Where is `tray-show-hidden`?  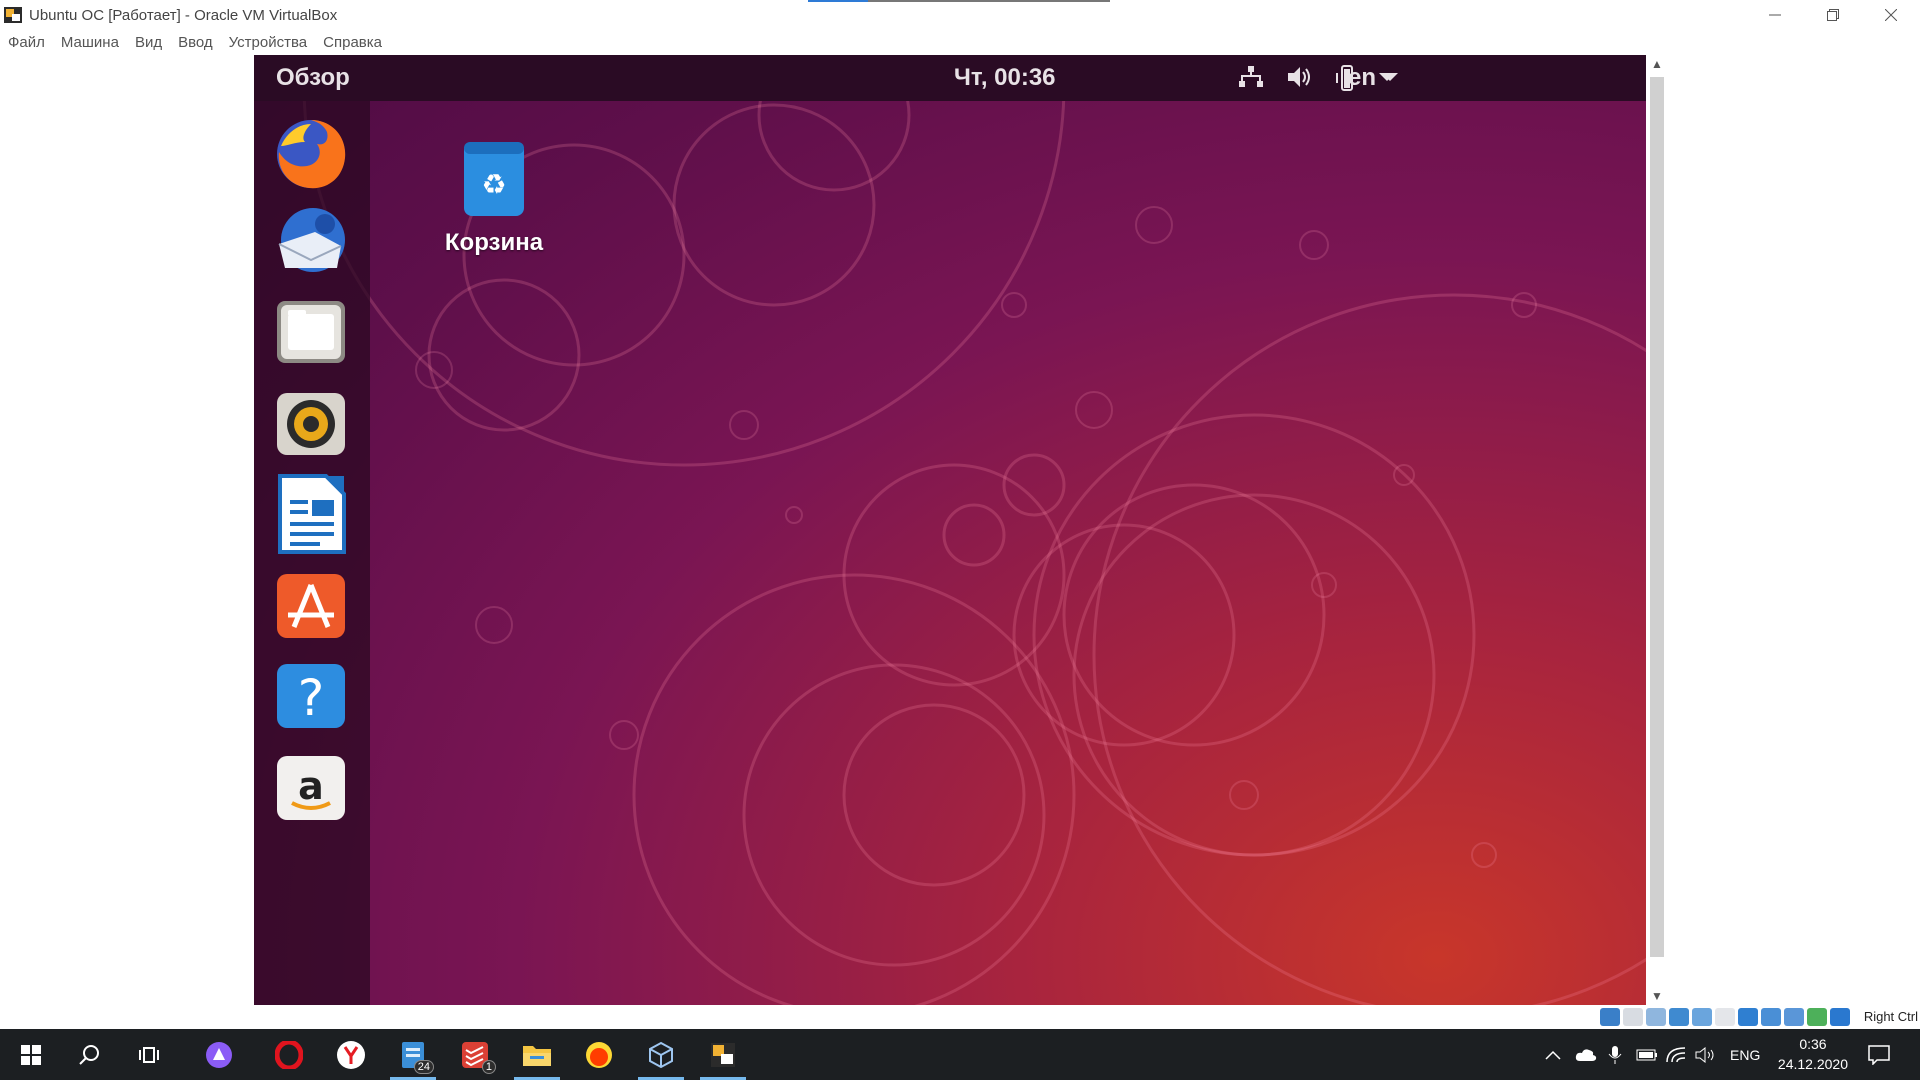
tray-show-hidden is located at coordinates (1553, 1054).